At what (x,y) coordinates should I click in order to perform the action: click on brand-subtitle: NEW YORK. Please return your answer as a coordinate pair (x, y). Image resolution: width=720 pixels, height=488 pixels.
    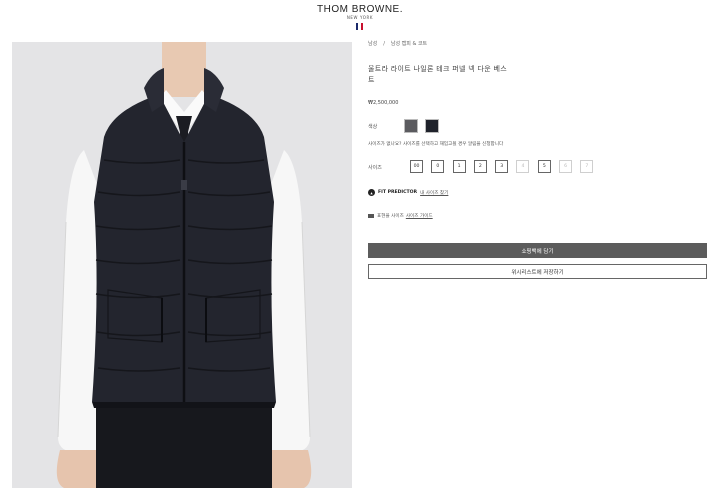
    Looking at the image, I should click on (360, 17).